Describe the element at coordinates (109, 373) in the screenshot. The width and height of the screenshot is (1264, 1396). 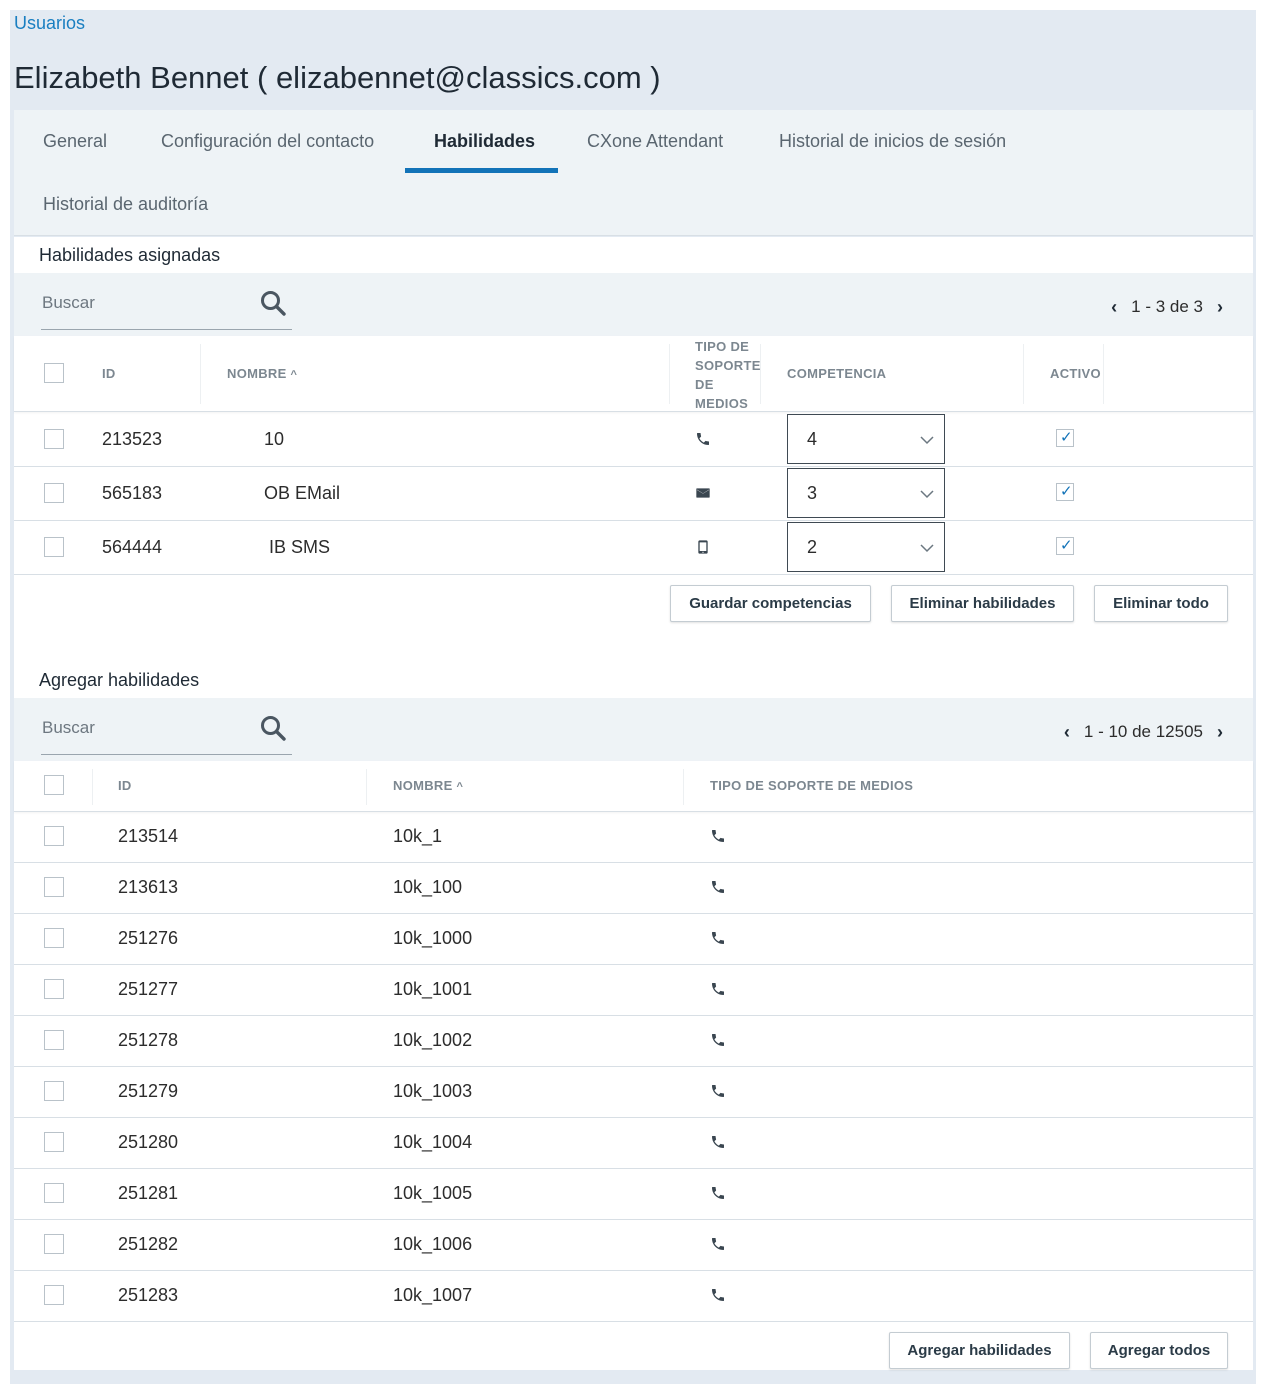
I see `assigned-header-id: ID` at that location.